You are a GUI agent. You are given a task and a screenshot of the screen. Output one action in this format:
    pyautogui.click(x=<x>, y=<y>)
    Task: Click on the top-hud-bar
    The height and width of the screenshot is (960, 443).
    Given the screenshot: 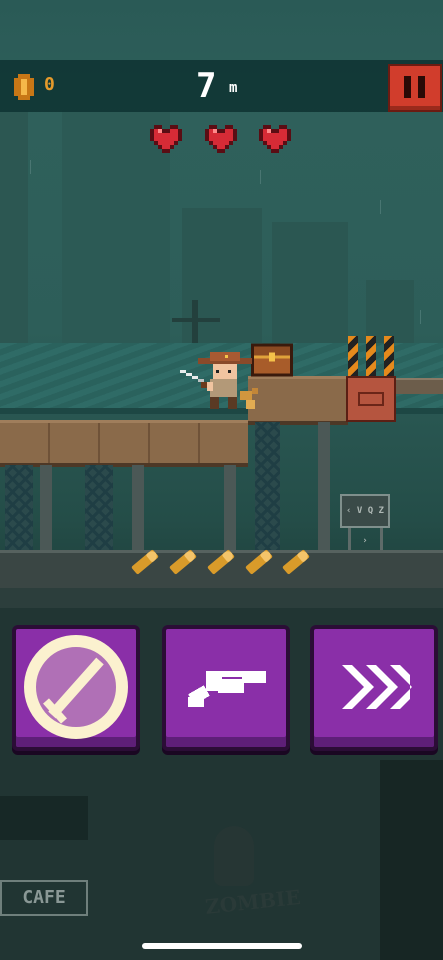 What is the action you would take?
    pyautogui.click(x=221, y=86)
    